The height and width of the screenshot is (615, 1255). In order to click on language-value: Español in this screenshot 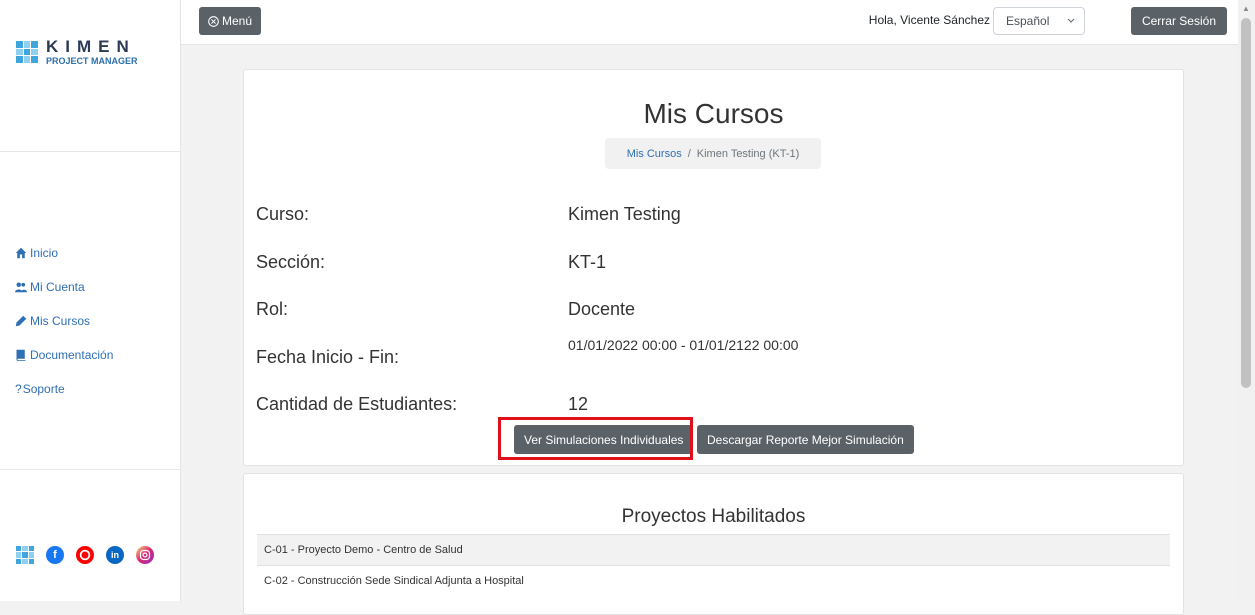, I will do `click(1028, 21)`.